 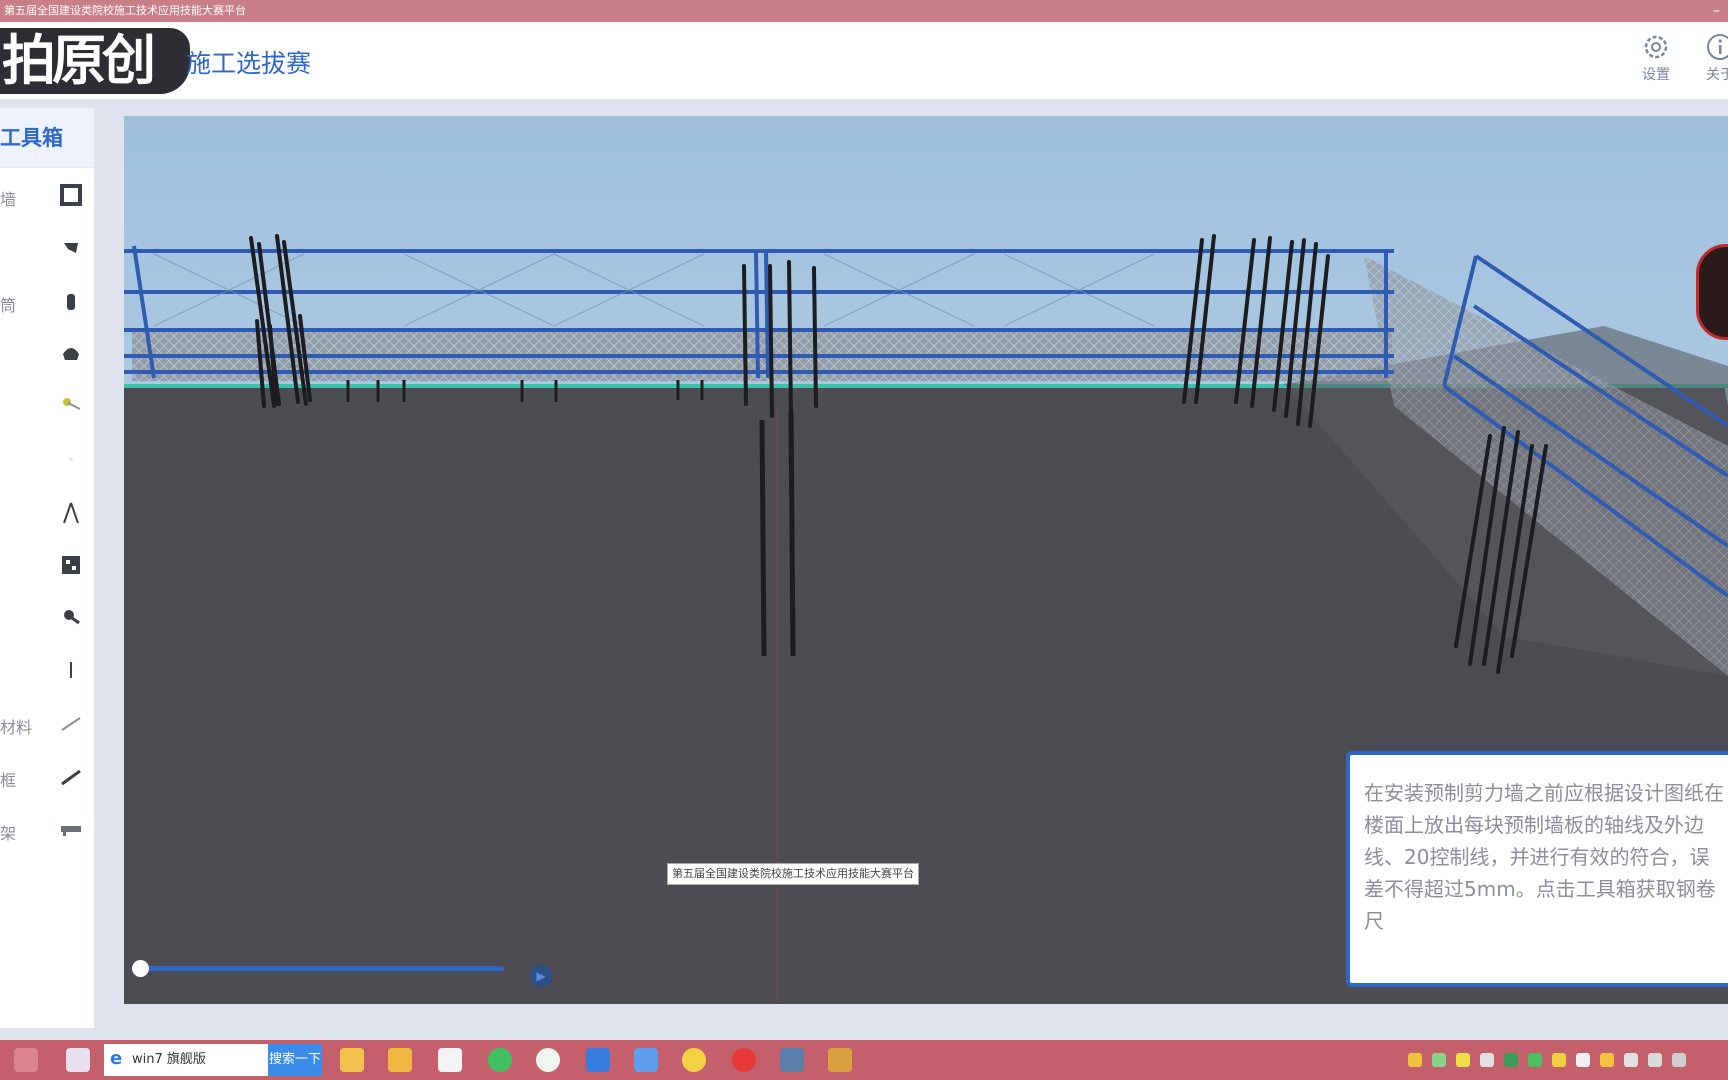 I want to click on window-title: 第五届全国建设类院校施工技术应用技能大赛平台, so click(x=125, y=10).